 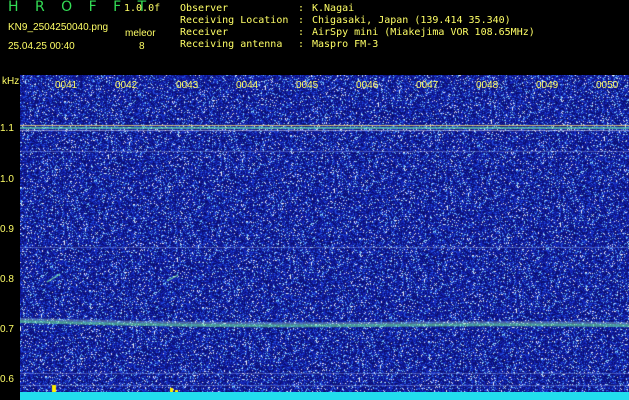 I want to click on x-tick-label: 0050, so click(x=607, y=85).